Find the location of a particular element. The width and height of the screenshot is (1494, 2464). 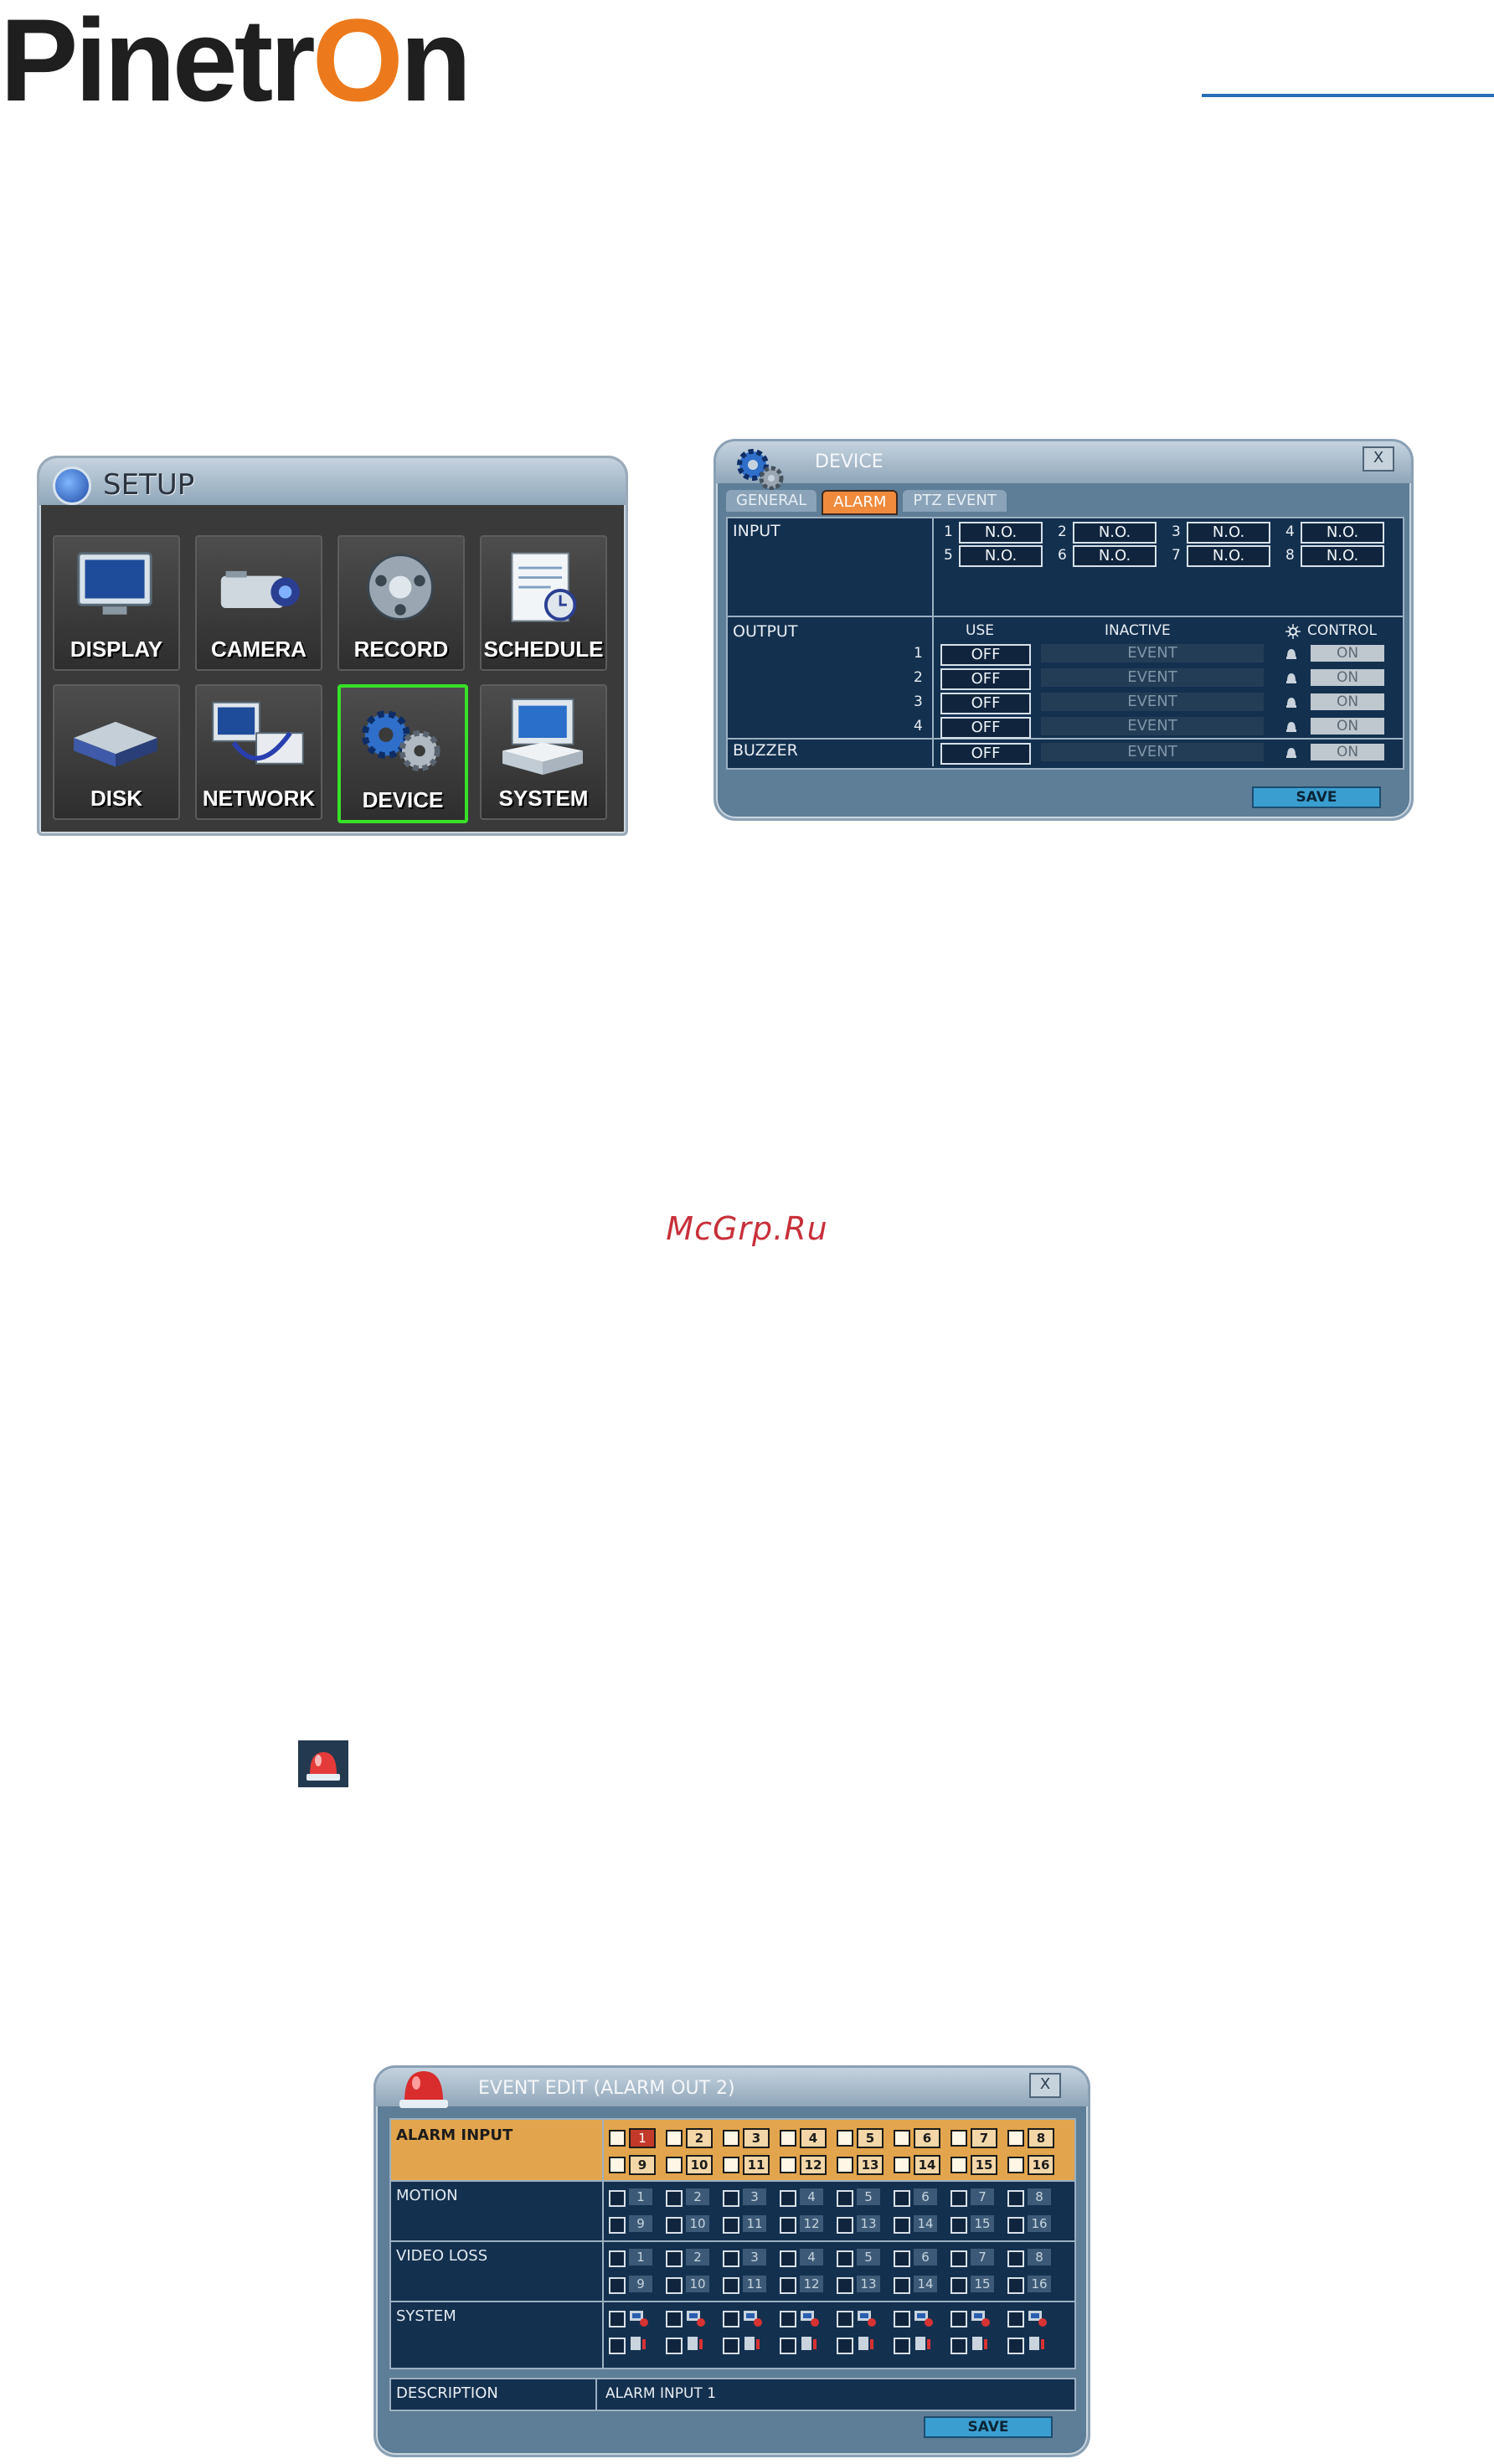

tab-ptz-event: PTZ EVENT is located at coordinates (955, 501).